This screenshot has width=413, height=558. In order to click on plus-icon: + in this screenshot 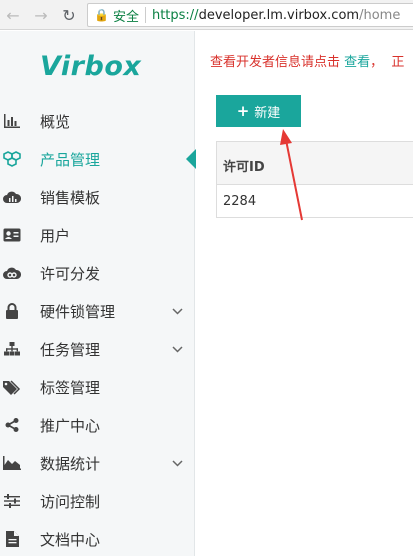, I will do `click(243, 111)`.